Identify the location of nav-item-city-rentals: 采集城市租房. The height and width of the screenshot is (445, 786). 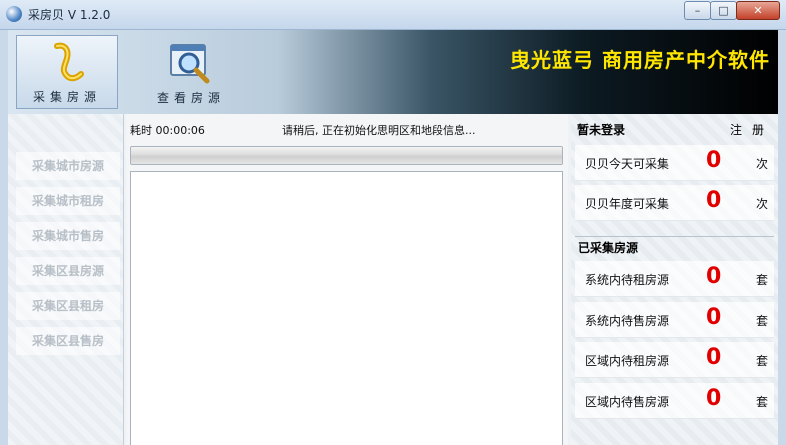
(68, 201).